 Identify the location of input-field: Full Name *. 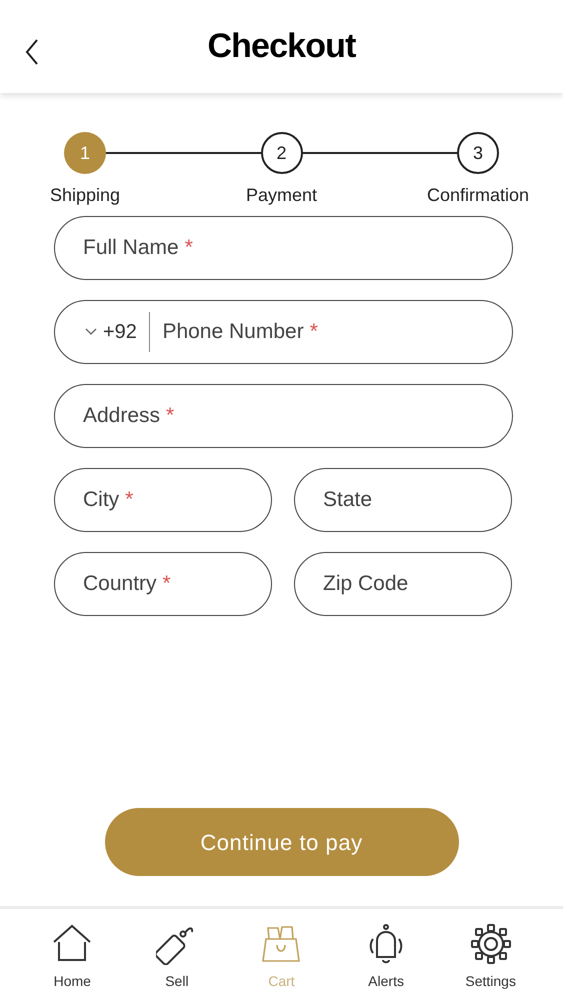
(283, 248).